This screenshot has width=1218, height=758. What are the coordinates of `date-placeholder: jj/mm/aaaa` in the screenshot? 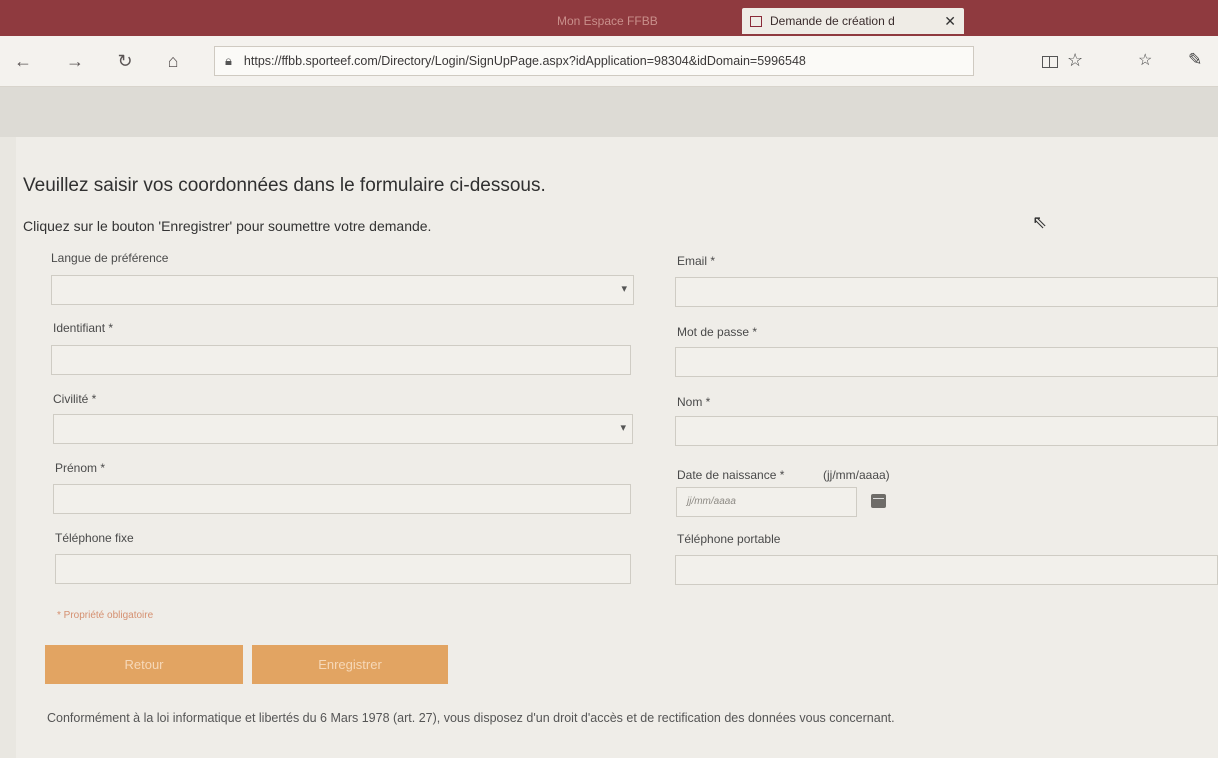 It's located at (711, 501).